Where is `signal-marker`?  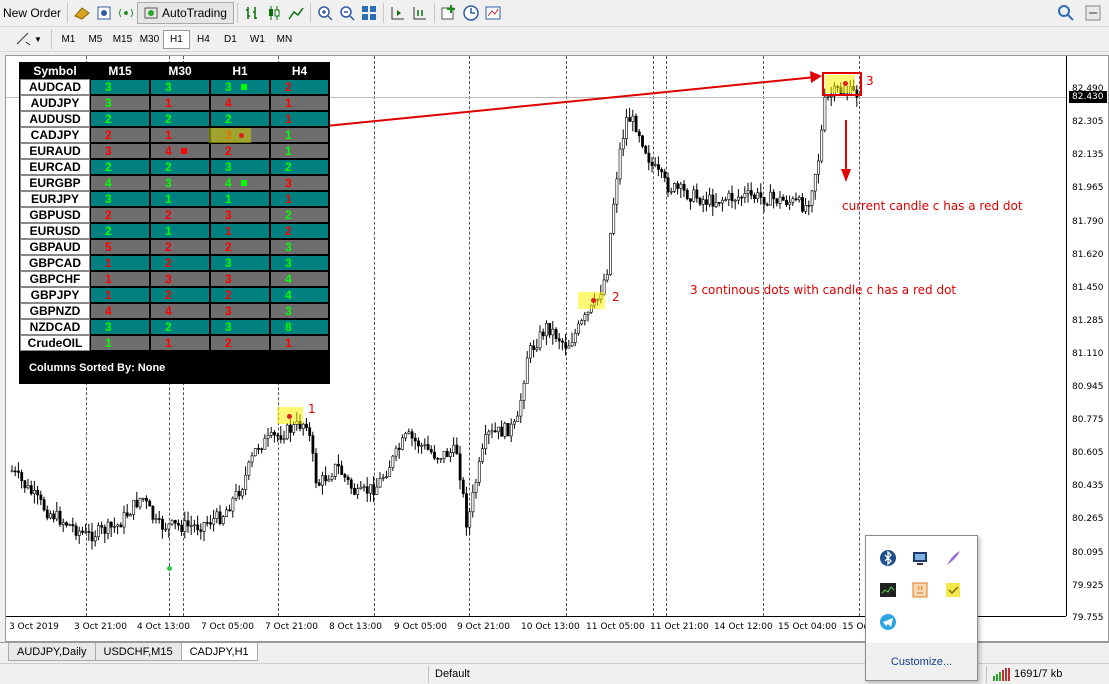
signal-marker is located at coordinates (244, 87).